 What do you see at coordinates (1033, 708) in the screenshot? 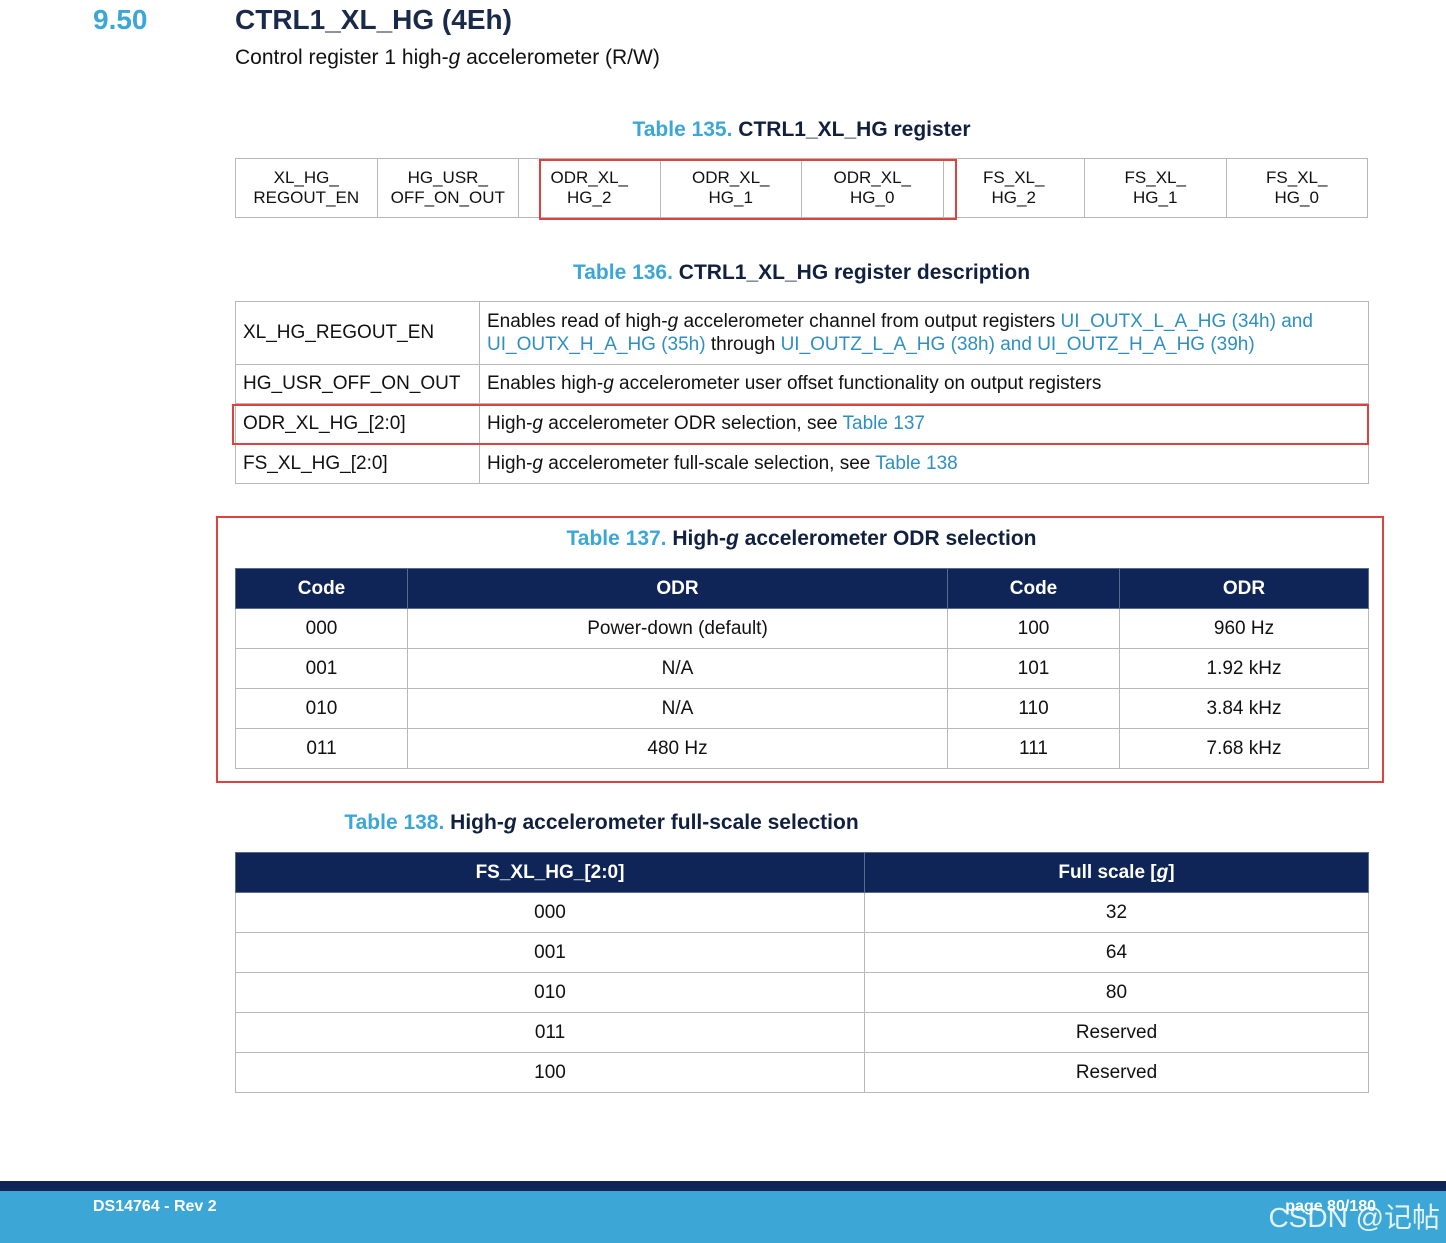
I see `table-cell: 110` at bounding box center [1033, 708].